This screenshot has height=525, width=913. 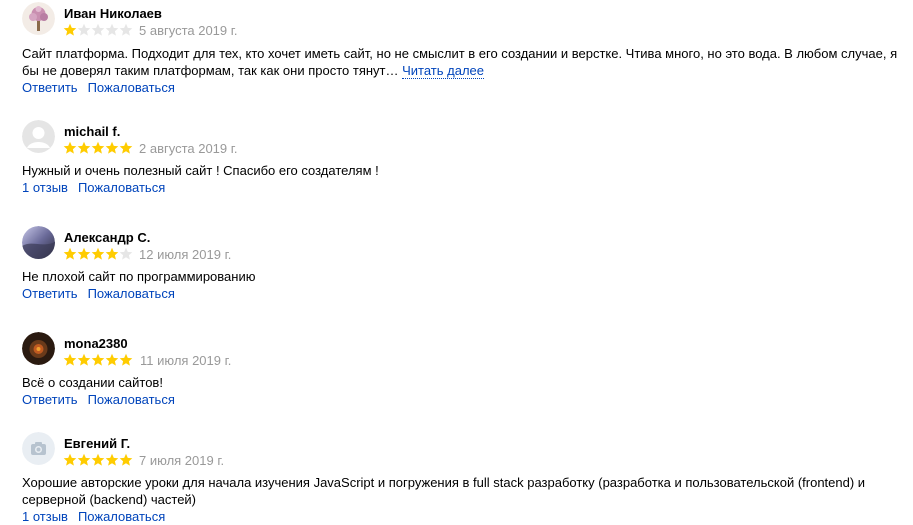 What do you see at coordinates (462, 276) in the screenshot?
I see `review-text: Не плохой сайт по программированию` at bounding box center [462, 276].